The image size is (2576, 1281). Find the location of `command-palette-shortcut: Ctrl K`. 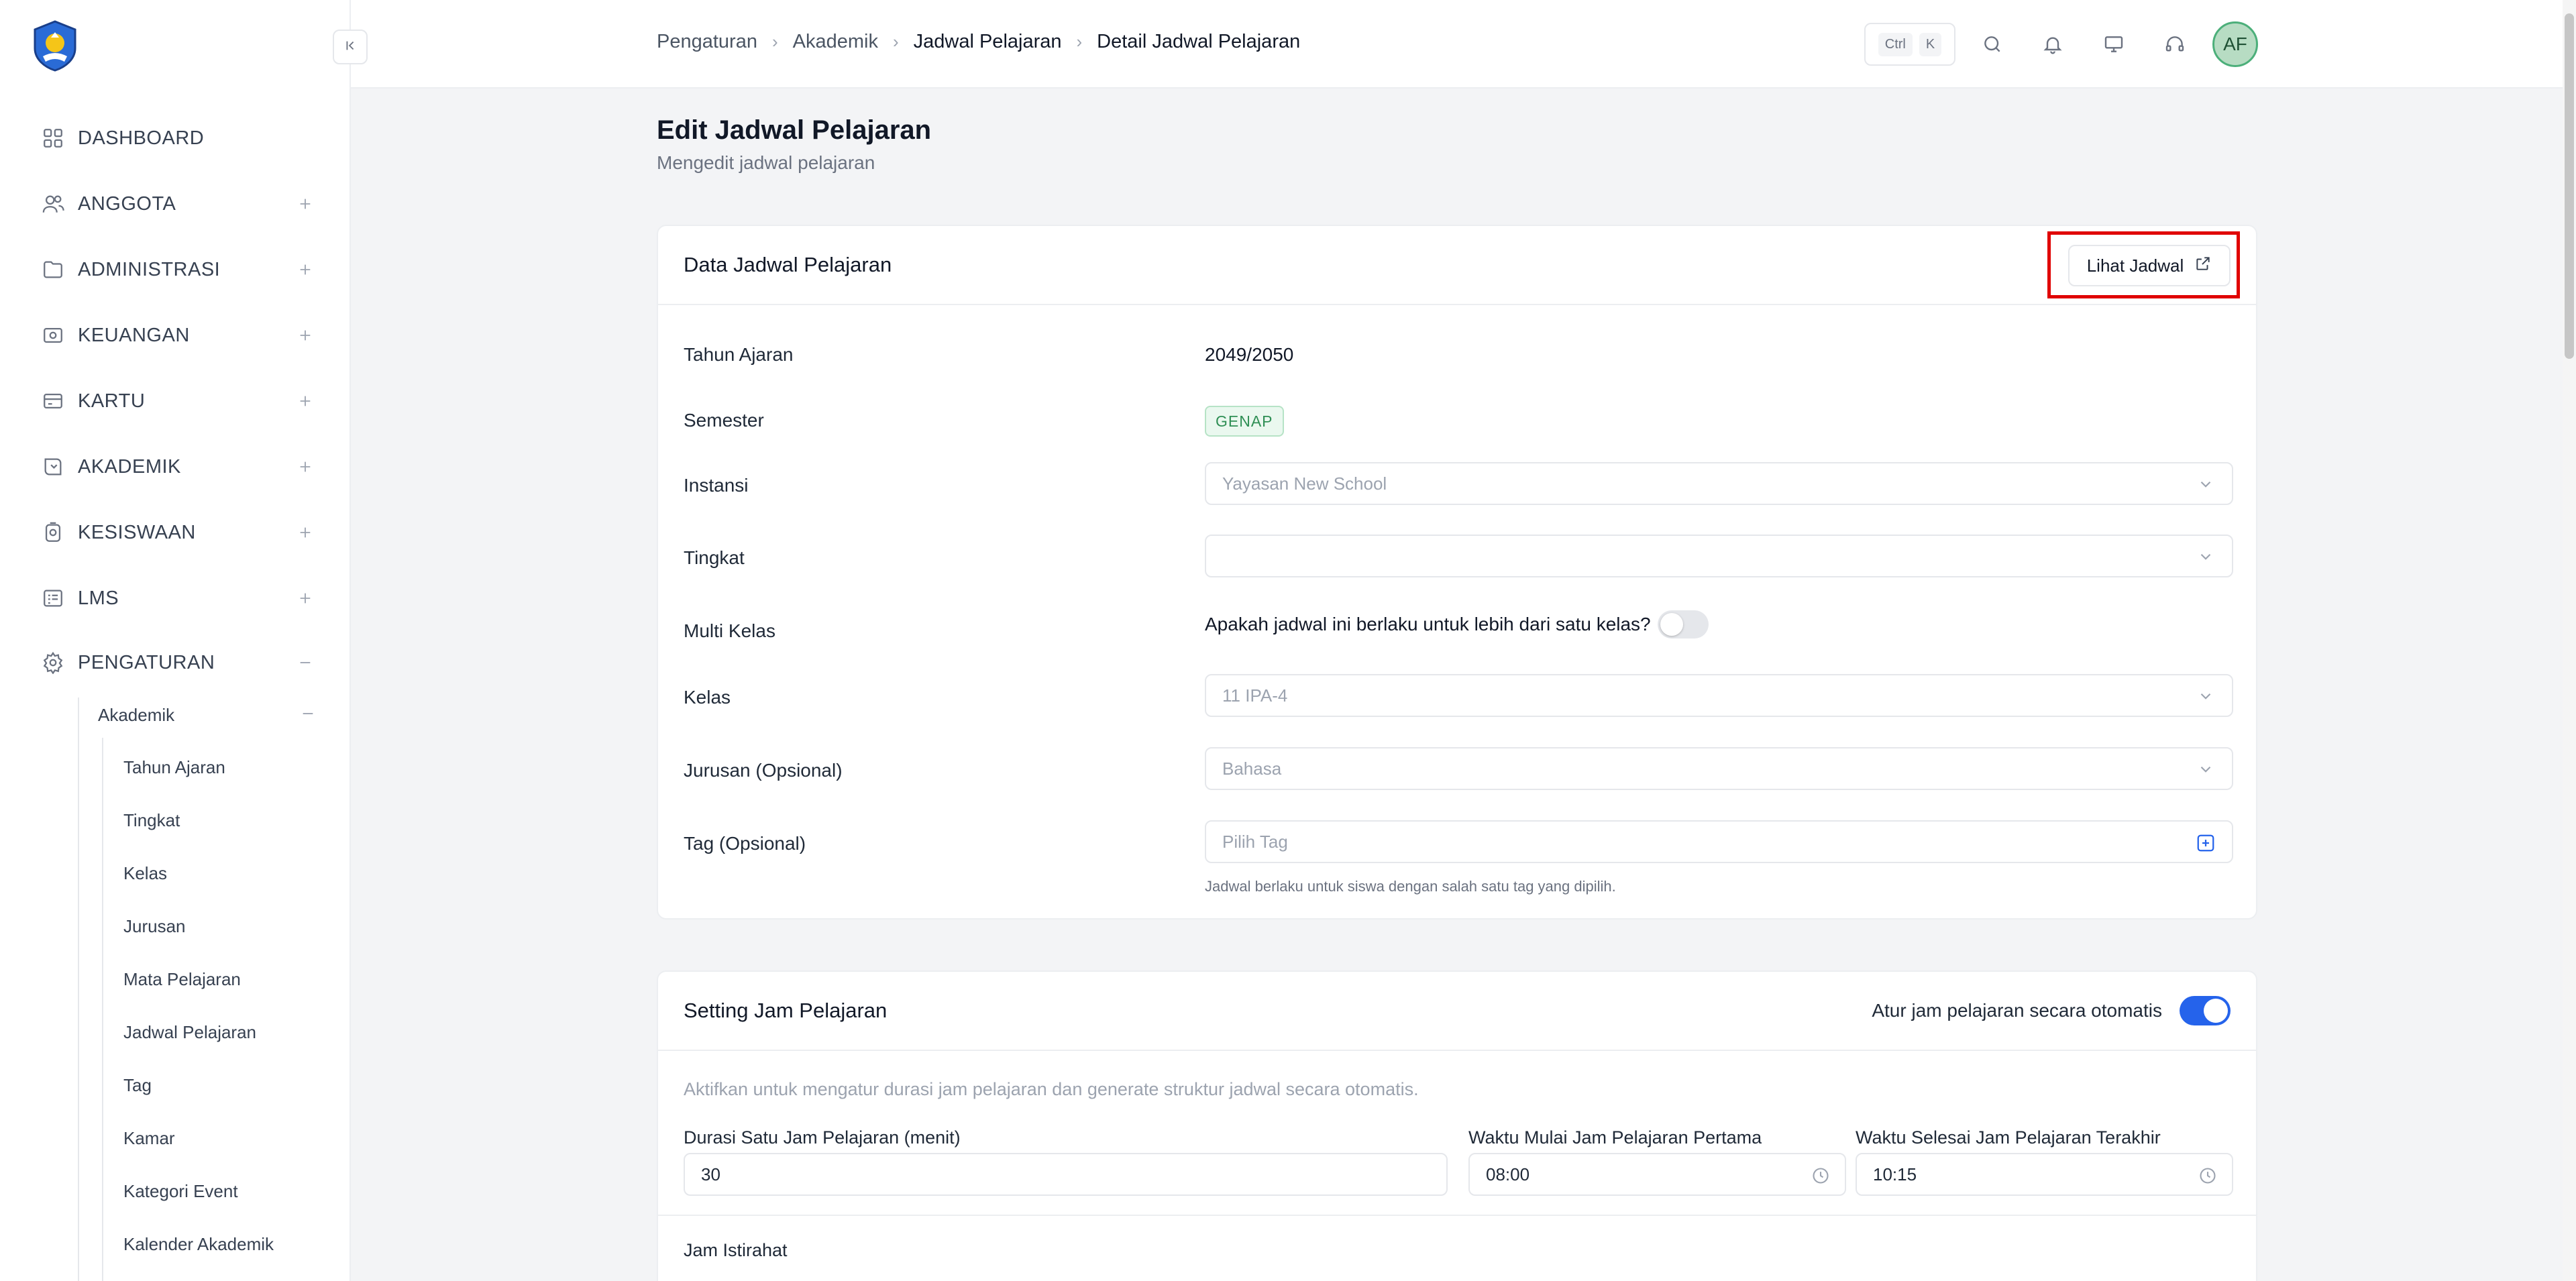

command-palette-shortcut: Ctrl K is located at coordinates (1909, 44).